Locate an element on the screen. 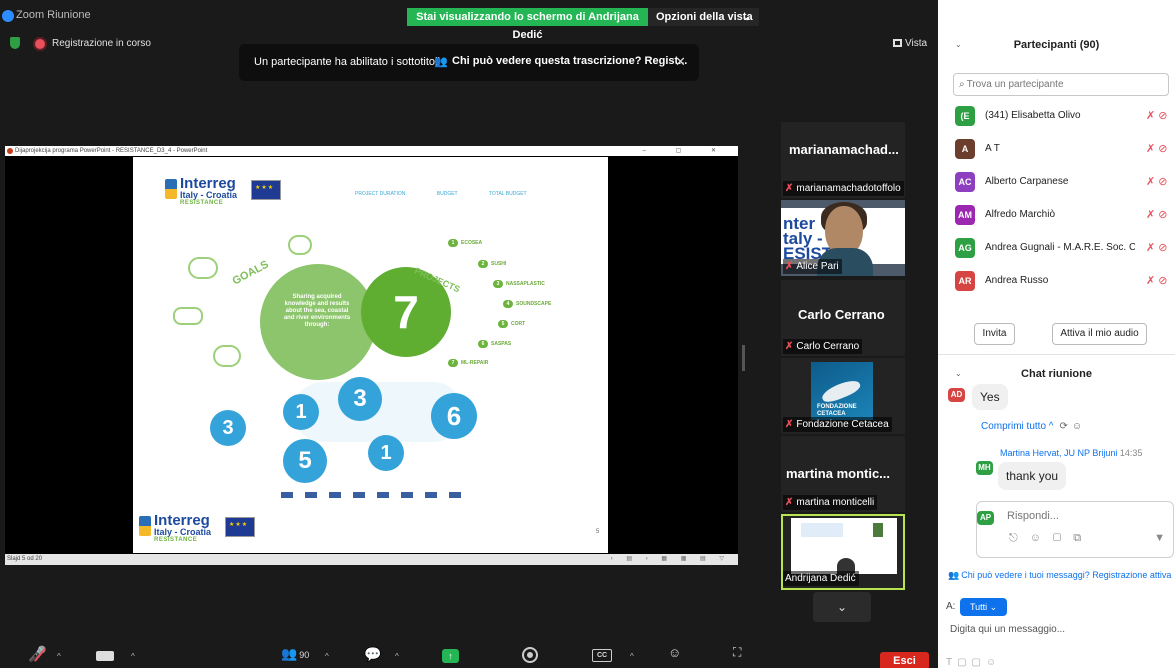 The height and width of the screenshot is (668, 1175). reply-tools-icons: ⎋☺▢⧉ is located at coordinates (1051, 538).